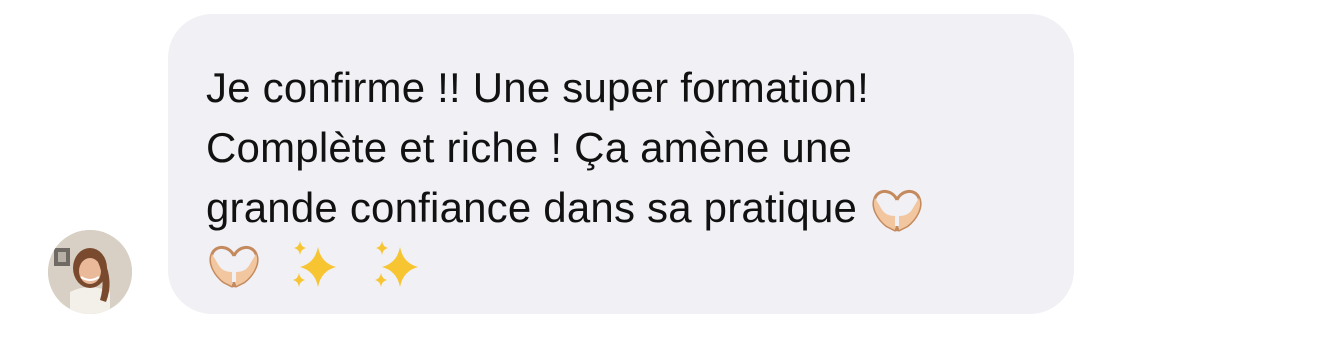 The image size is (1320, 346). Describe the element at coordinates (537, 87) in the screenshot. I see `message-line-1: Je confirme !! Une super formation!` at that location.